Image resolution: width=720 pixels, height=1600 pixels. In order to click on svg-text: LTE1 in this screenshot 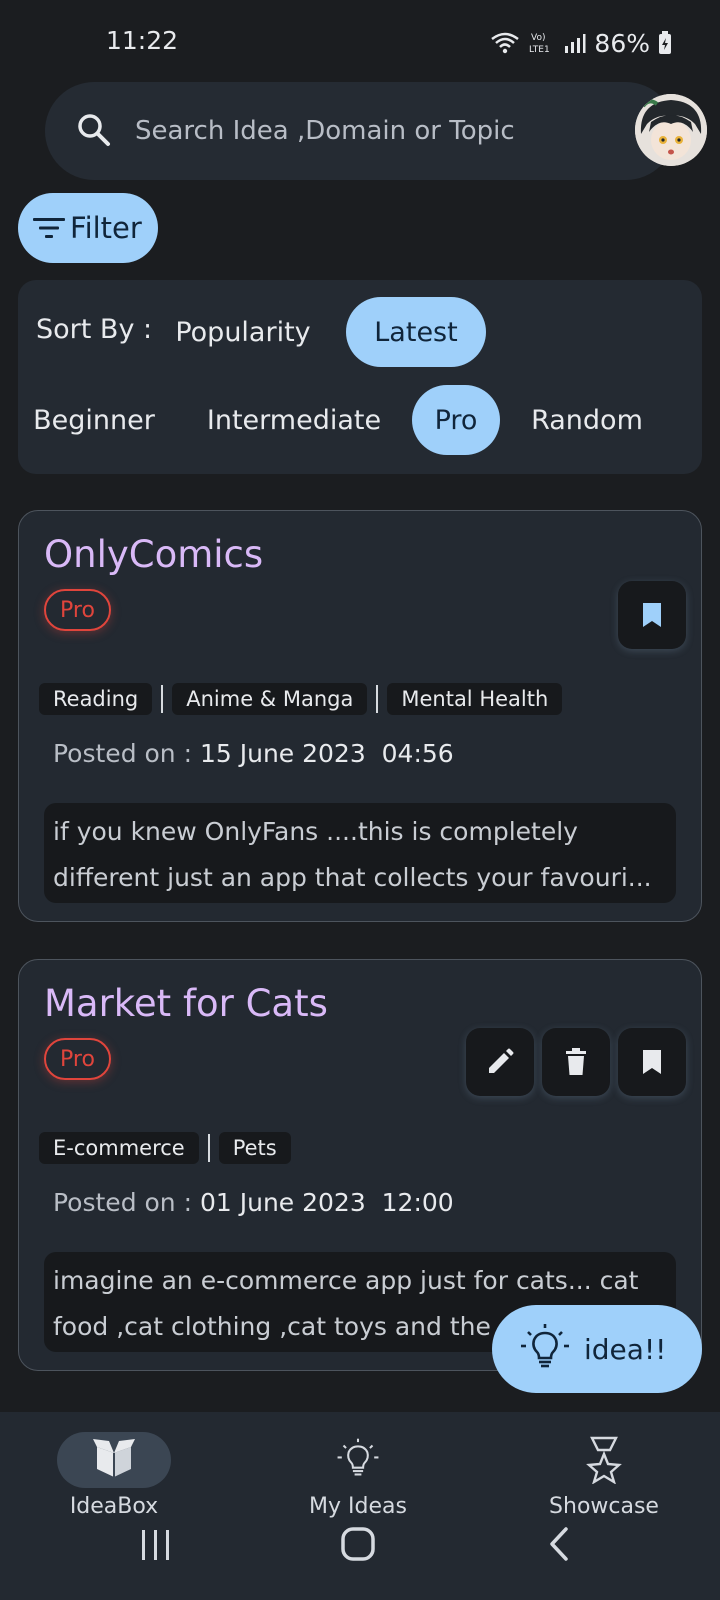, I will do `click(539, 50)`.